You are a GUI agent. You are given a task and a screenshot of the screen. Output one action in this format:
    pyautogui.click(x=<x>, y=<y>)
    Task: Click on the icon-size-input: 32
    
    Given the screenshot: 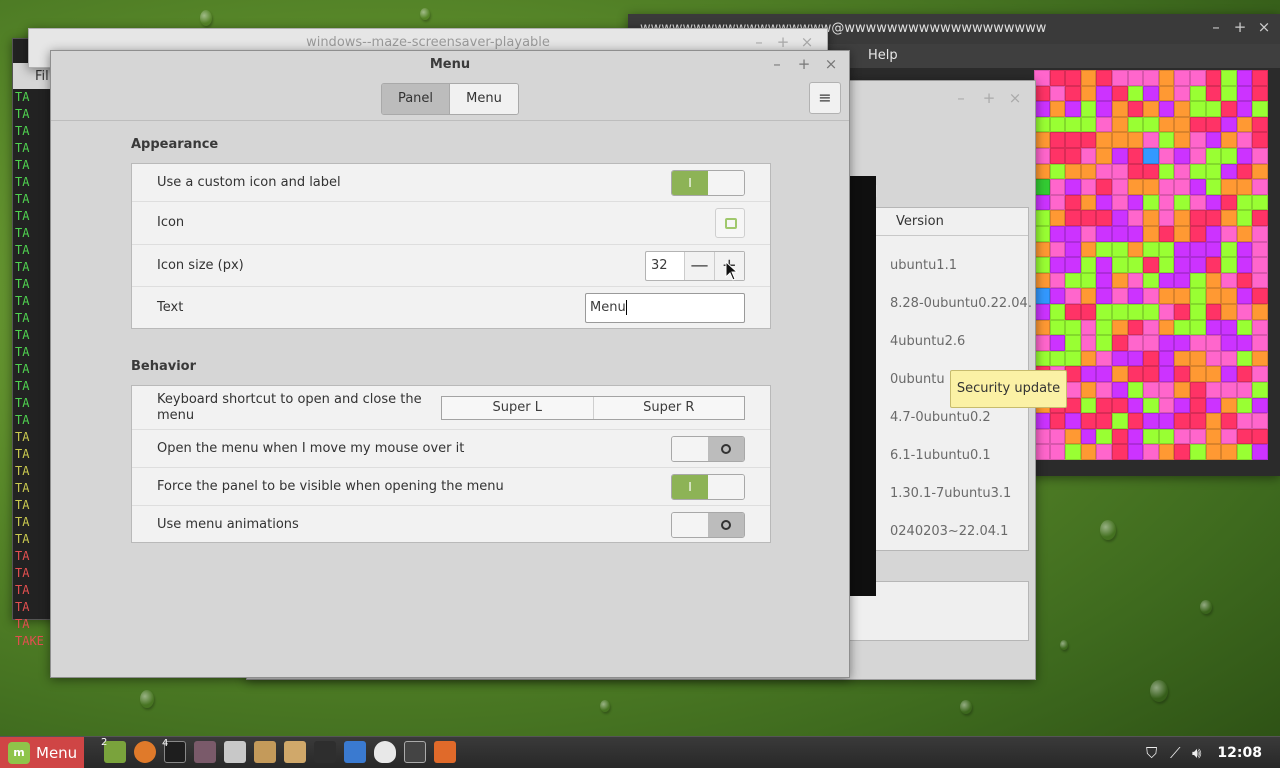 What is the action you would take?
    pyautogui.click(x=666, y=265)
    